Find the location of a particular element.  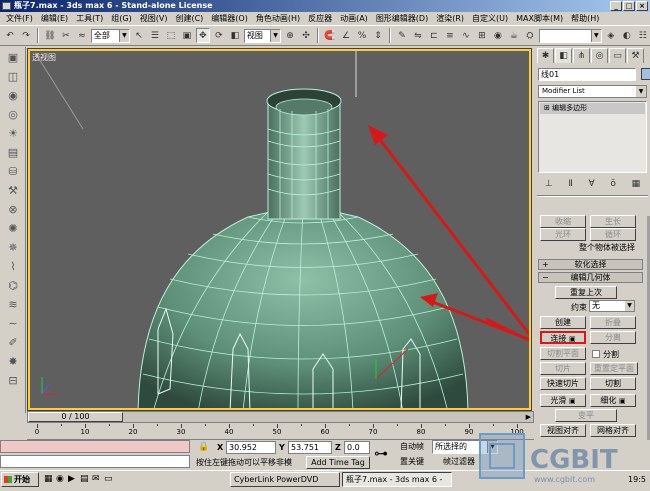

quickslice-button: 快速切片 is located at coordinates (563, 383).